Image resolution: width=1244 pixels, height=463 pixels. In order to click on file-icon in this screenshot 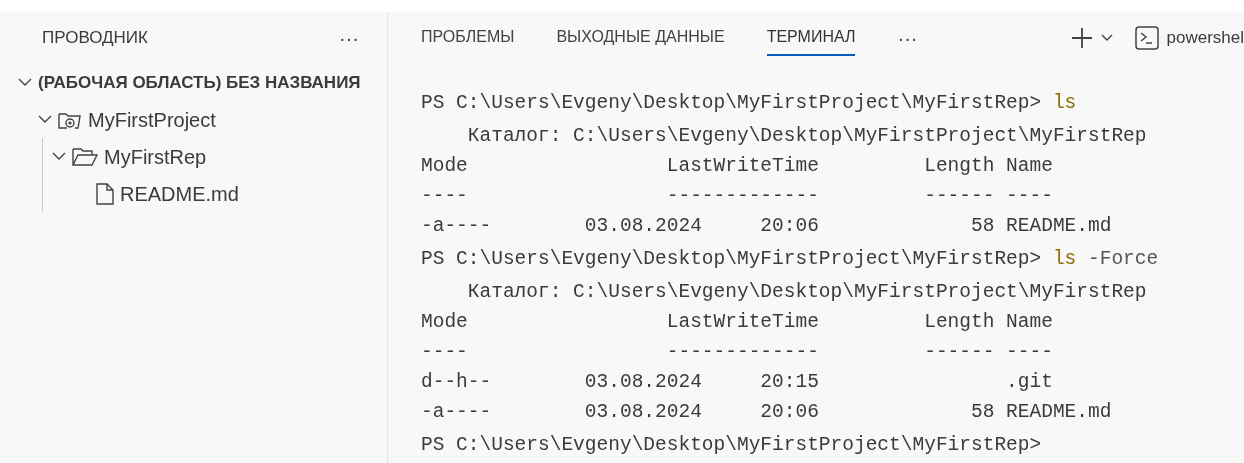, I will do `click(105, 193)`.